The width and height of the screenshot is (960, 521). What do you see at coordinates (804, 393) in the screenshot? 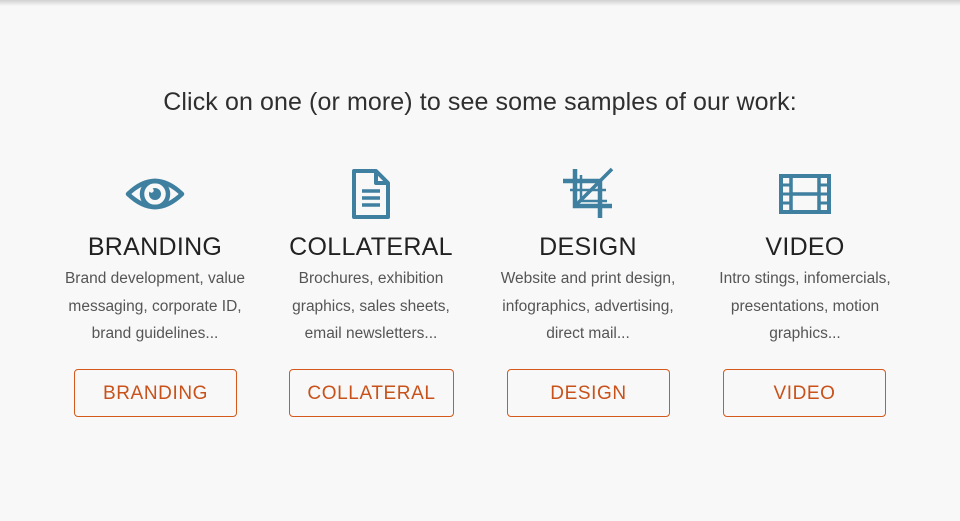
I see `video-button: VIDEO` at bounding box center [804, 393].